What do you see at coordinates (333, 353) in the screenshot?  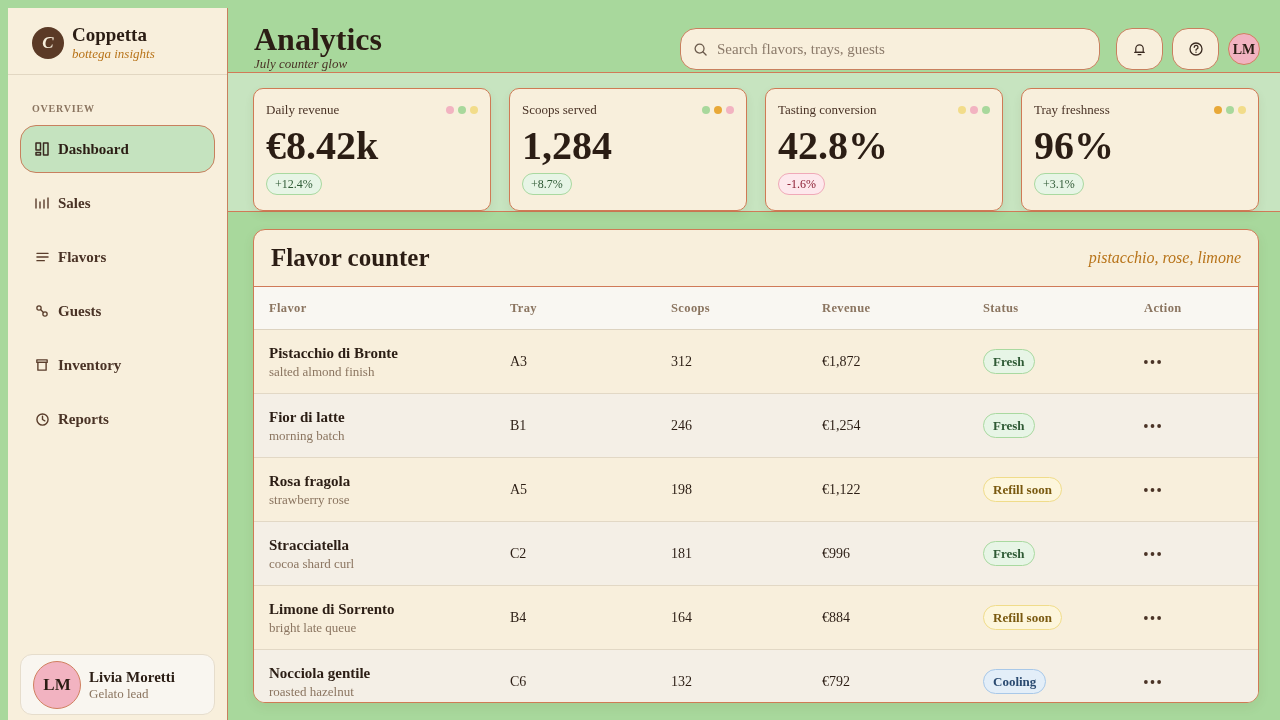 I see `flavor-name: Pistacchio di Bronte` at bounding box center [333, 353].